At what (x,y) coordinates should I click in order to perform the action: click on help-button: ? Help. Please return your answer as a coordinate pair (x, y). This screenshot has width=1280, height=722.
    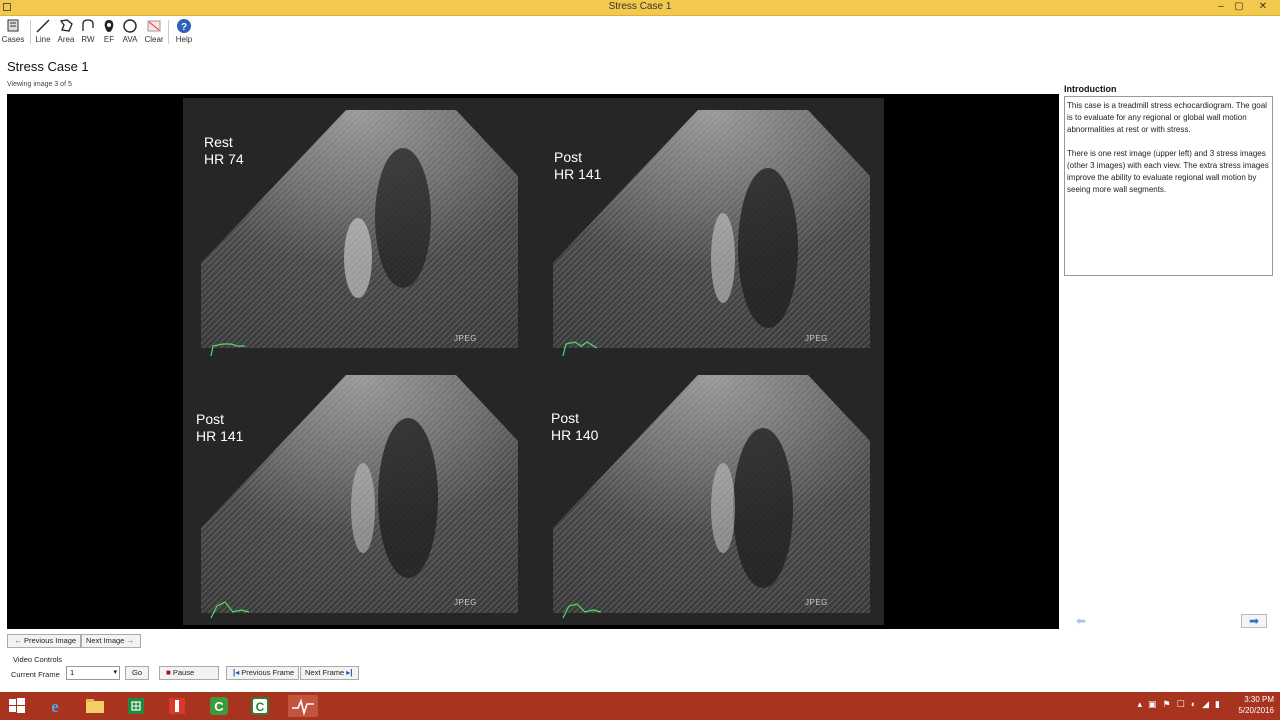
    Looking at the image, I should click on (184, 33).